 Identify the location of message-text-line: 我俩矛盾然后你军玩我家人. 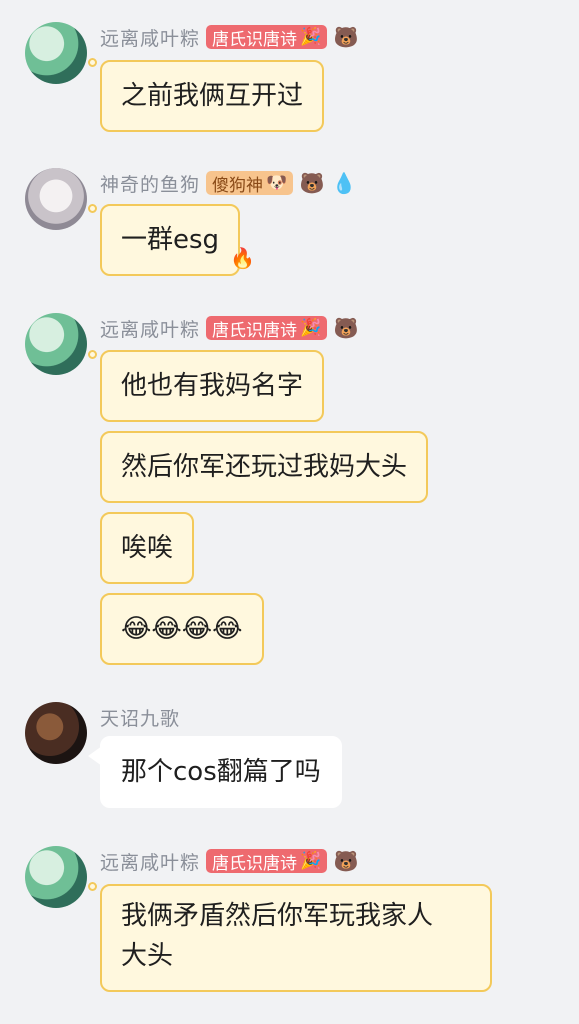
(277, 916).